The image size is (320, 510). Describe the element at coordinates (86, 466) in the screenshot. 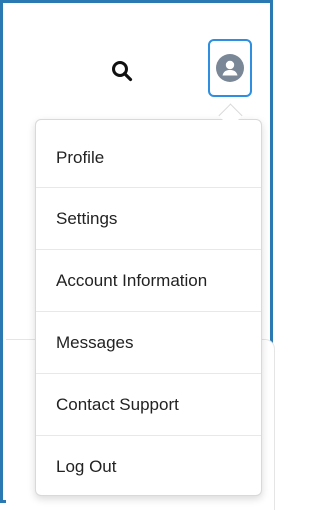

I see `menu-item-label: Log Out` at that location.